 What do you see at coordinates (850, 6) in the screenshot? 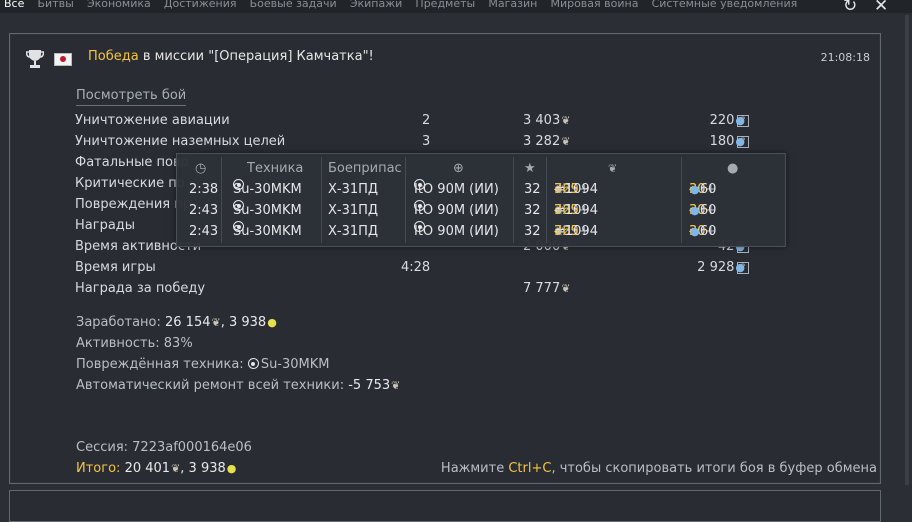
I see `refresh-icon: ↻` at bounding box center [850, 6].